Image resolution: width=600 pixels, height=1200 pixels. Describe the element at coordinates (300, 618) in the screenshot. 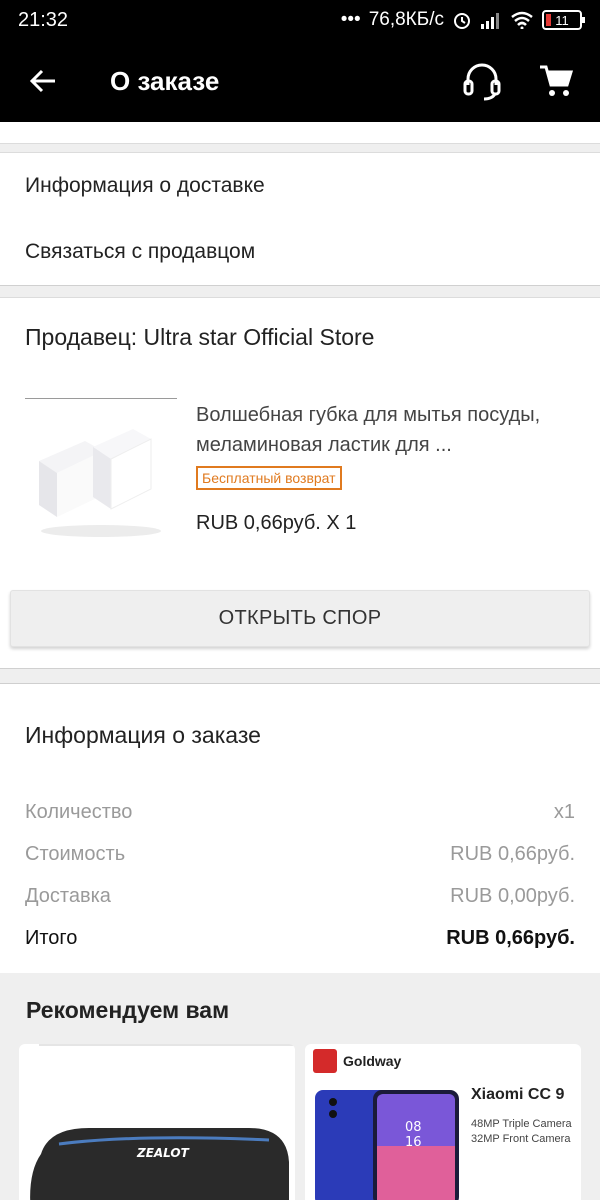

I see `open-dispute-button: ОТКРЫТЬ СПОР` at that location.